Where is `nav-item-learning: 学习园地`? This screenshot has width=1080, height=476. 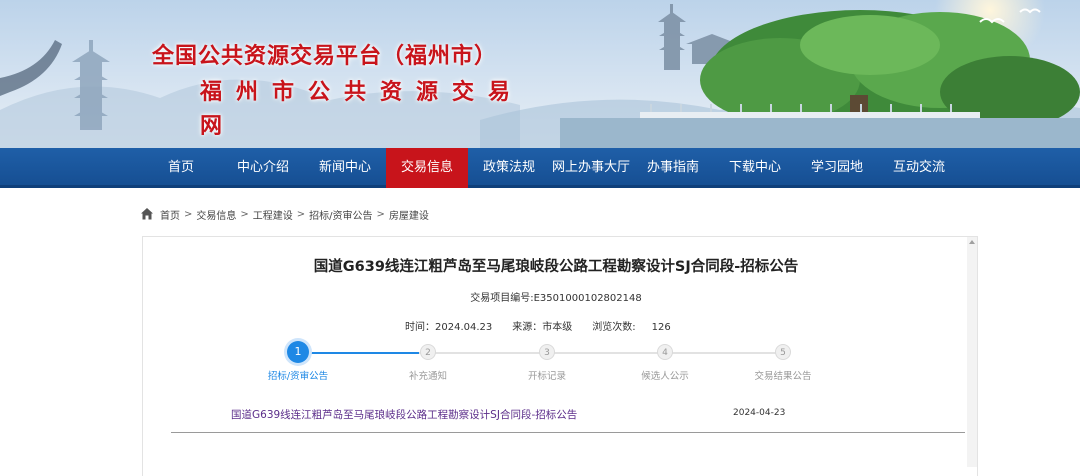
nav-item-learning: 学习园地 is located at coordinates (837, 168).